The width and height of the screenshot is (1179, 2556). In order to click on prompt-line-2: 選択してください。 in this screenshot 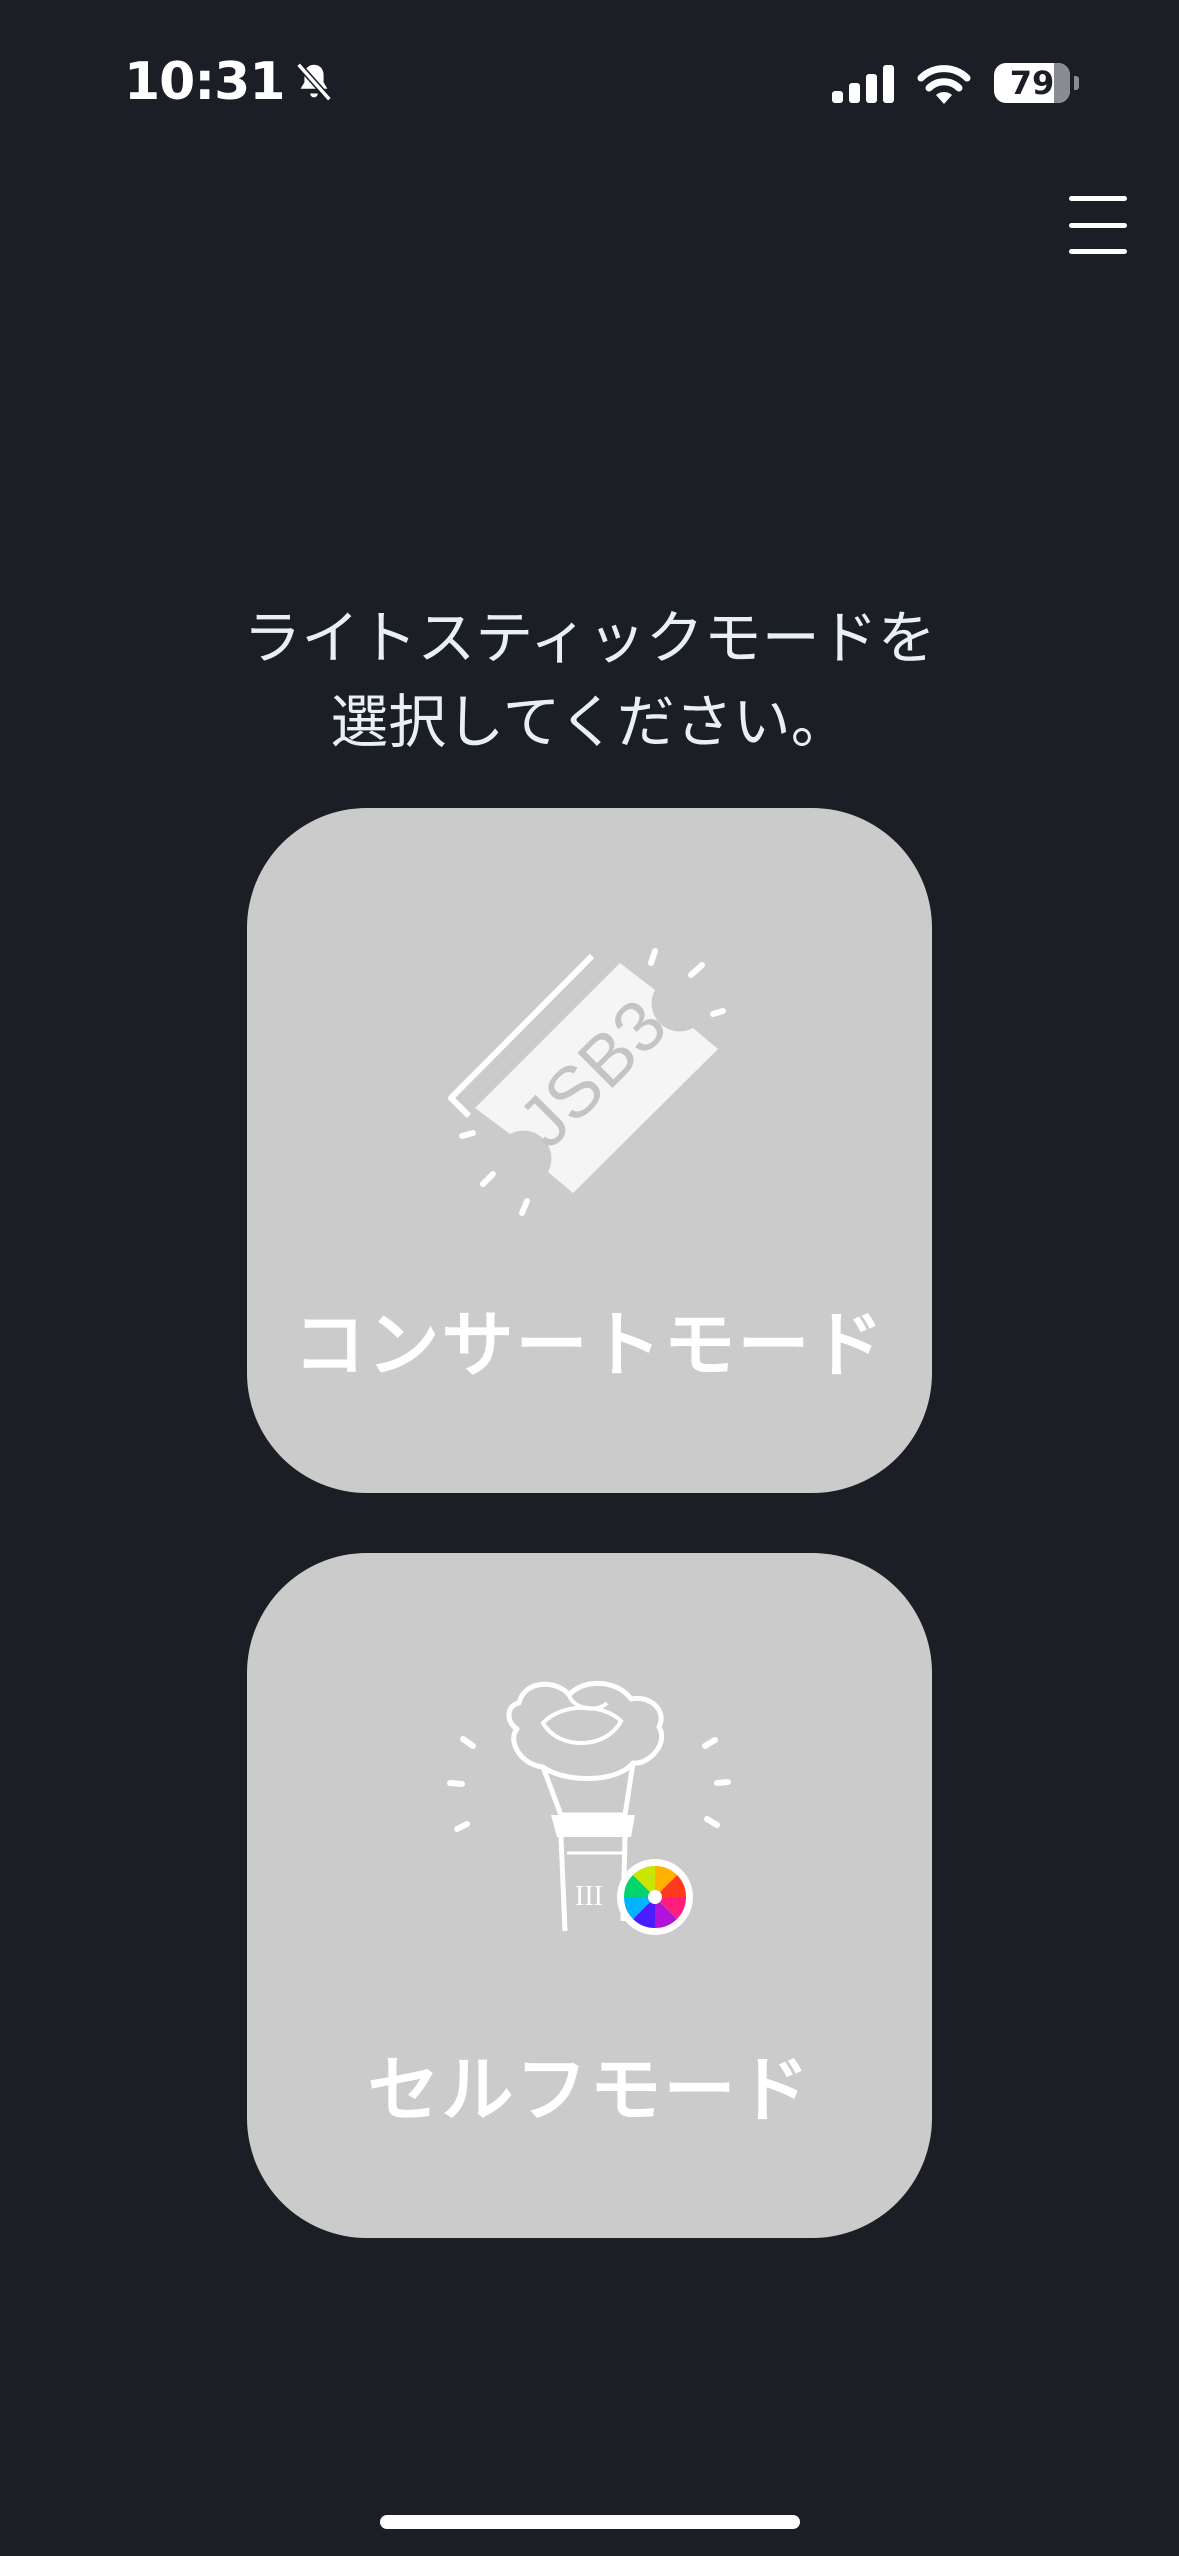, I will do `click(589, 722)`.